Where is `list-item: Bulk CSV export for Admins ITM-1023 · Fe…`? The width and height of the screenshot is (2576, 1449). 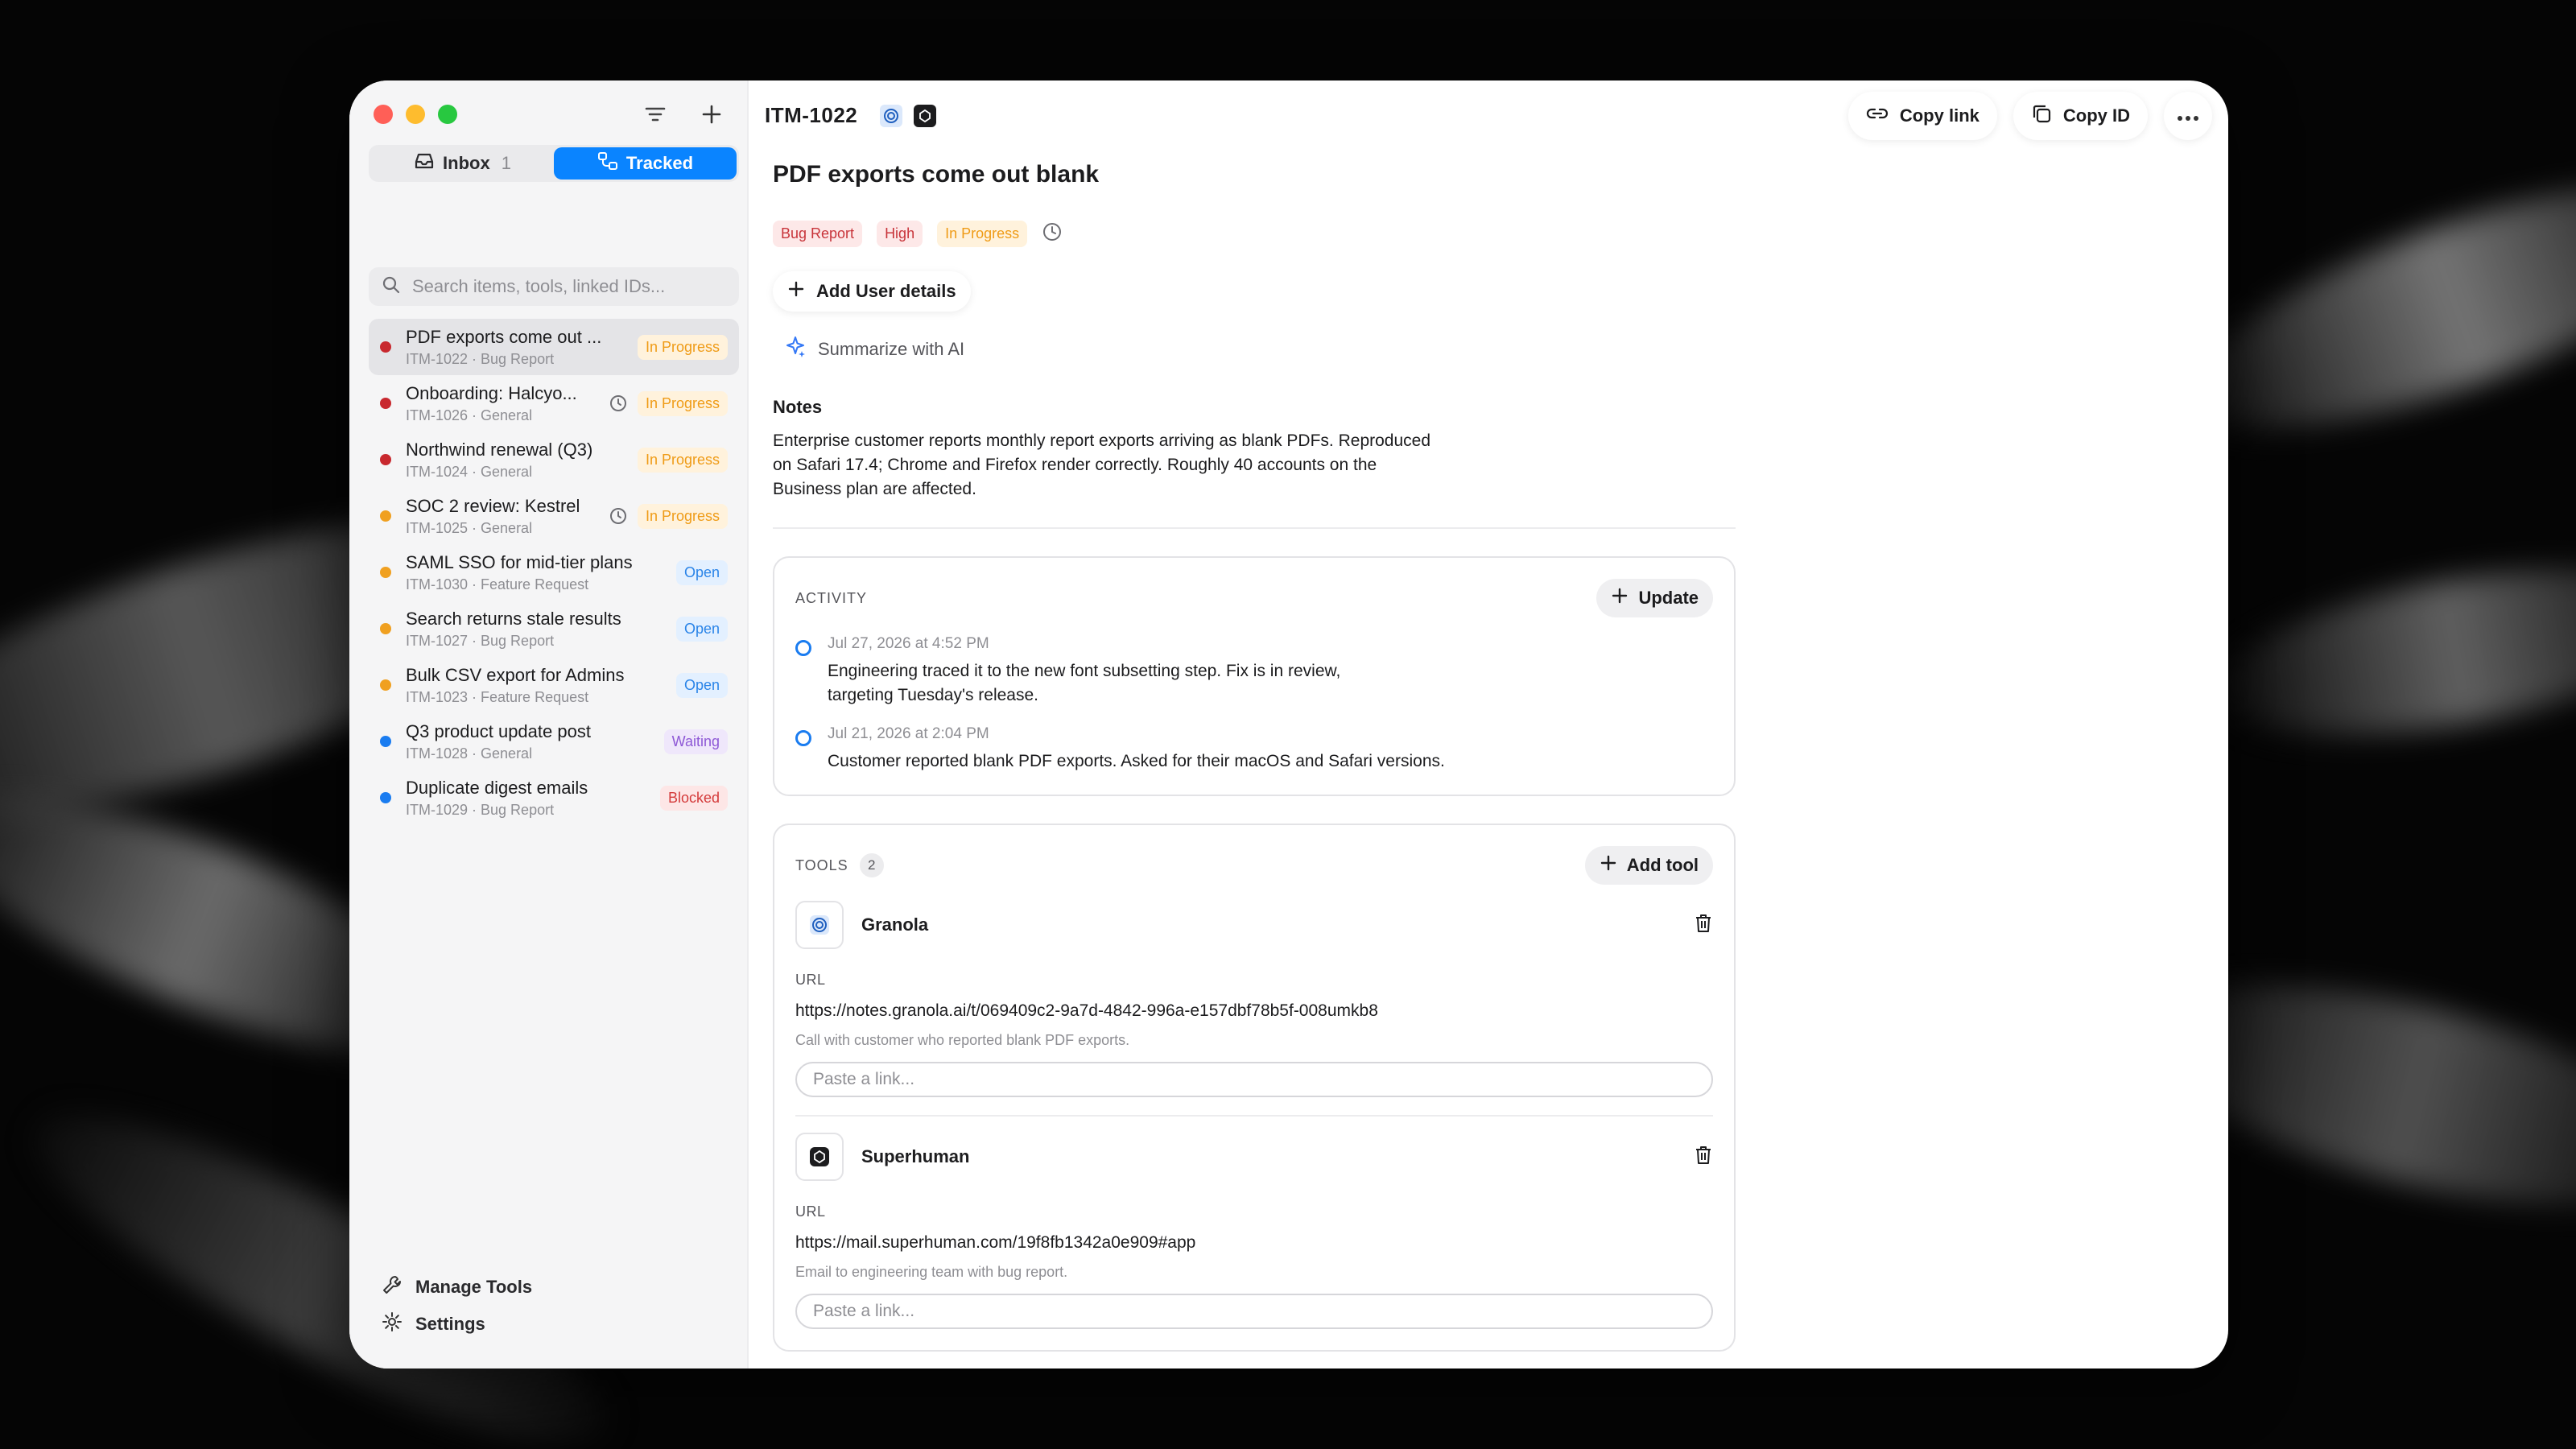 list-item: Bulk CSV export for Admins ITM-1023 · Fe… is located at coordinates (554, 685).